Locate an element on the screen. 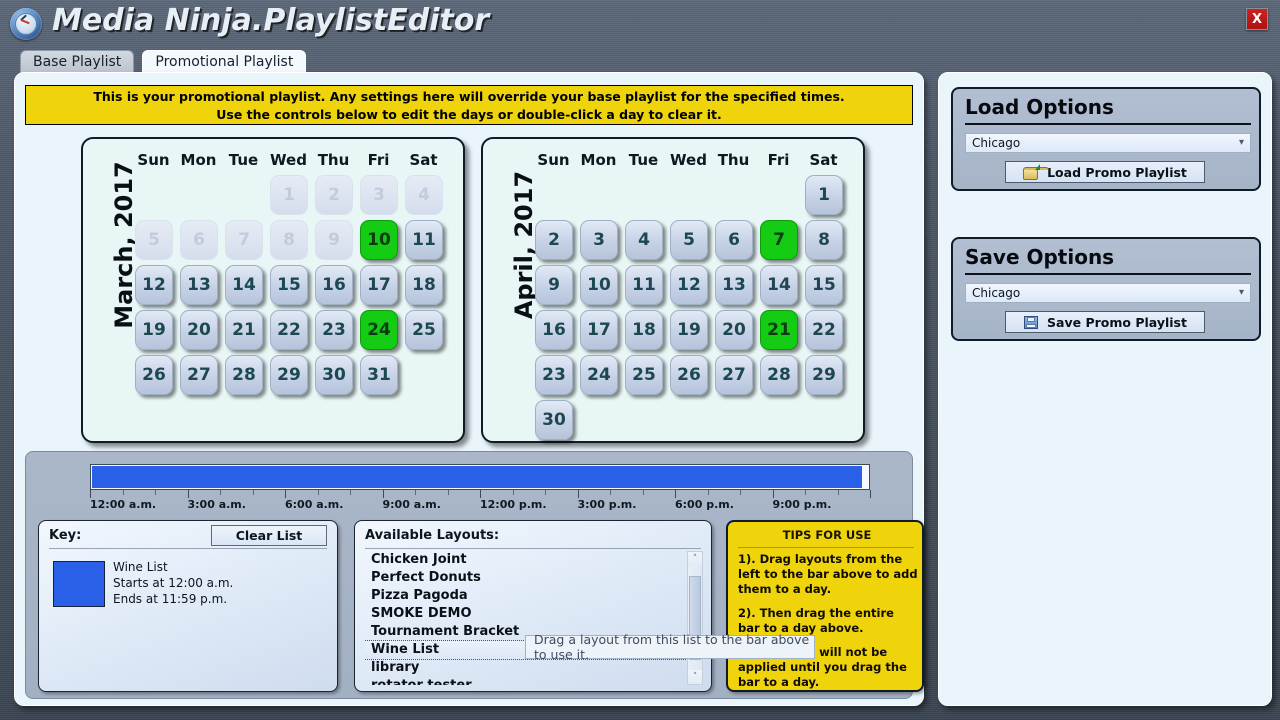 The width and height of the screenshot is (1280, 720). tab-base-playlist: Base Playlist is located at coordinates (77, 62).